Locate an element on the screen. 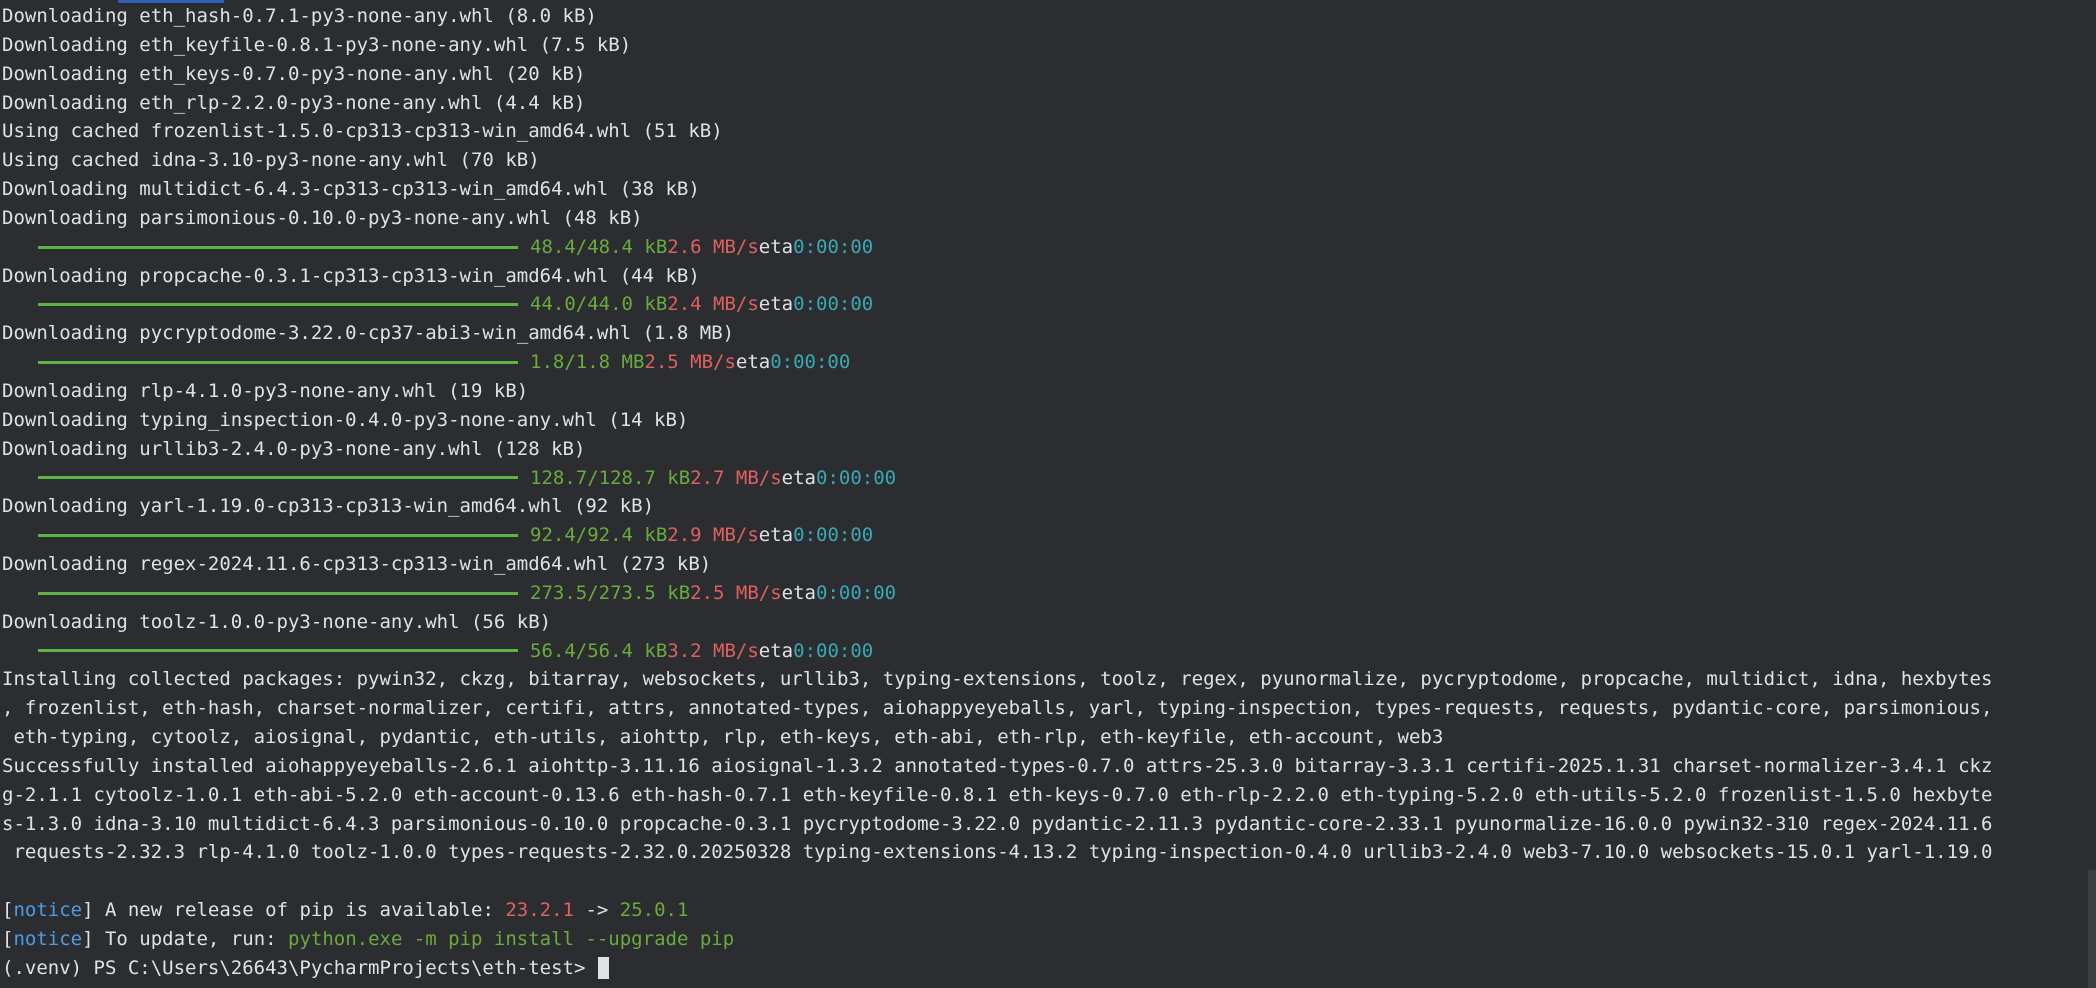 The width and height of the screenshot is (2096, 988). progress-size: 48.4/48.4 kB is located at coordinates (599, 246).